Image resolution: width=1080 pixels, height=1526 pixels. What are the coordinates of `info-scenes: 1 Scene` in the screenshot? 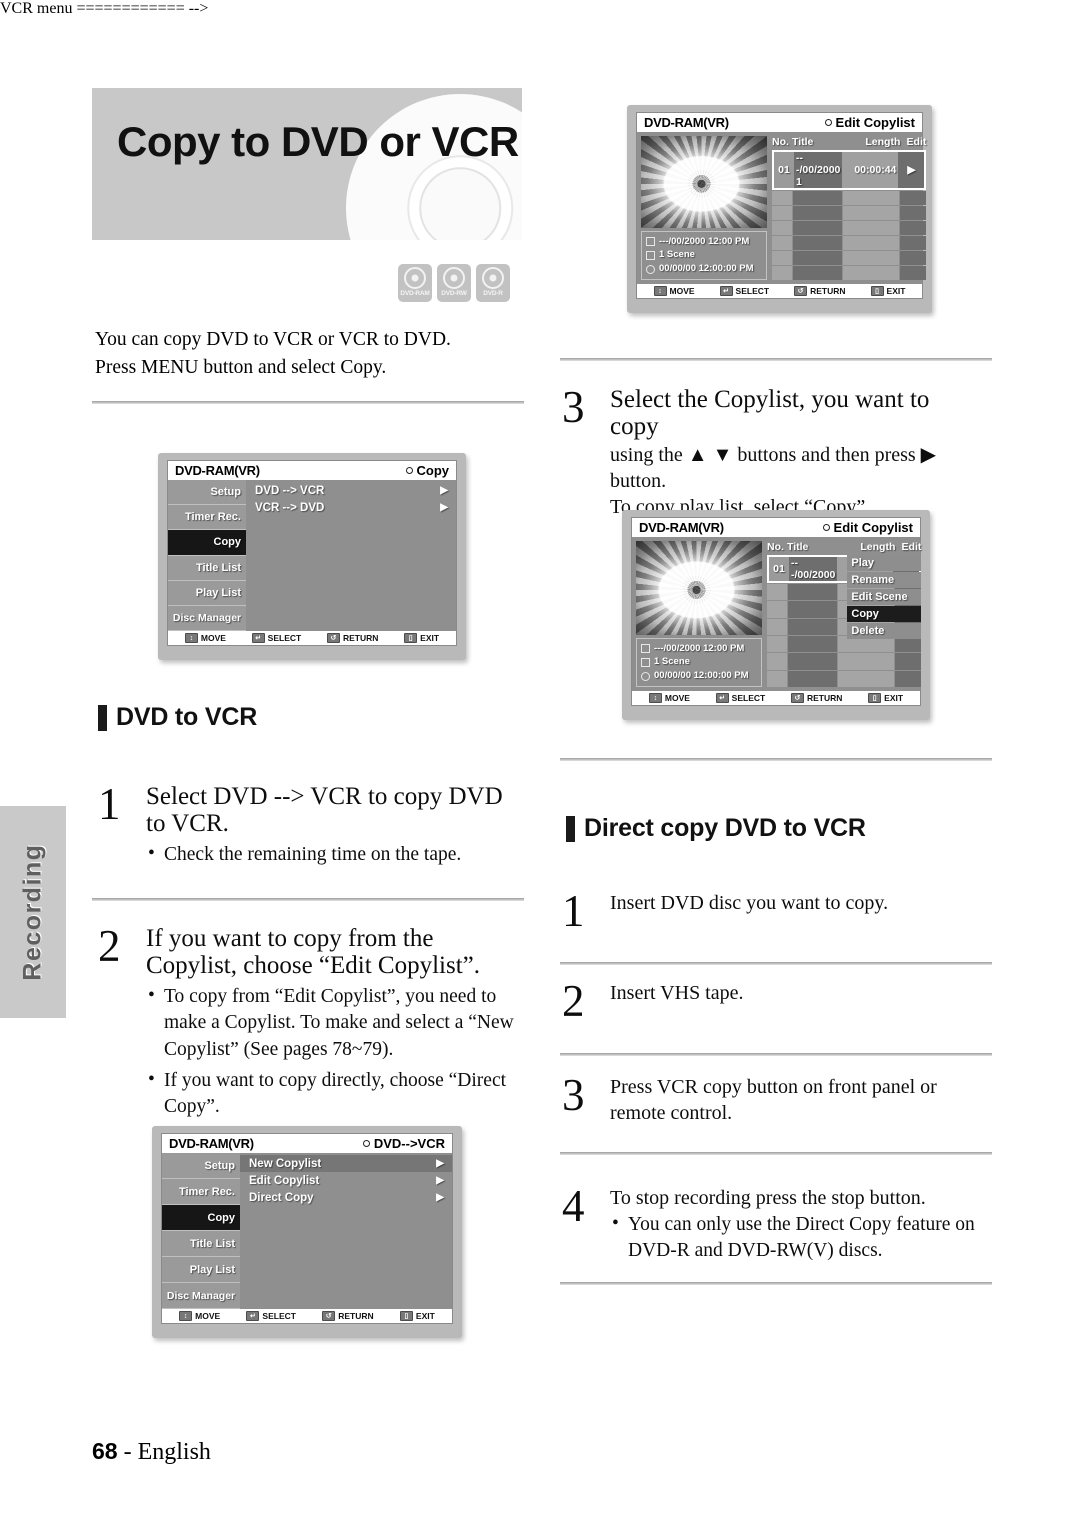 It's located at (677, 255).